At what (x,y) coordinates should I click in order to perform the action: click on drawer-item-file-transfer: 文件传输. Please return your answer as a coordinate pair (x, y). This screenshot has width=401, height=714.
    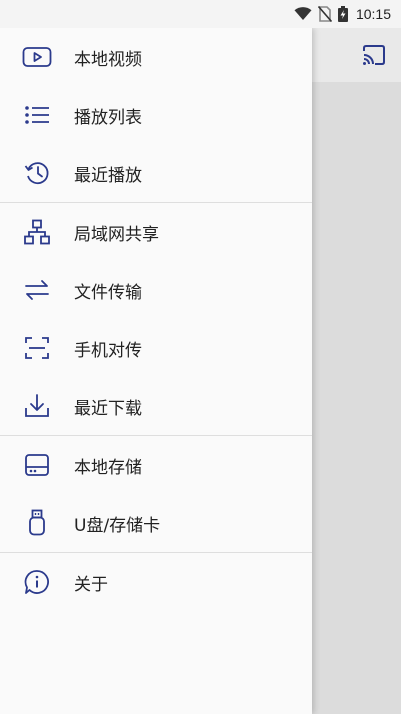
    Looking at the image, I should click on (156, 290).